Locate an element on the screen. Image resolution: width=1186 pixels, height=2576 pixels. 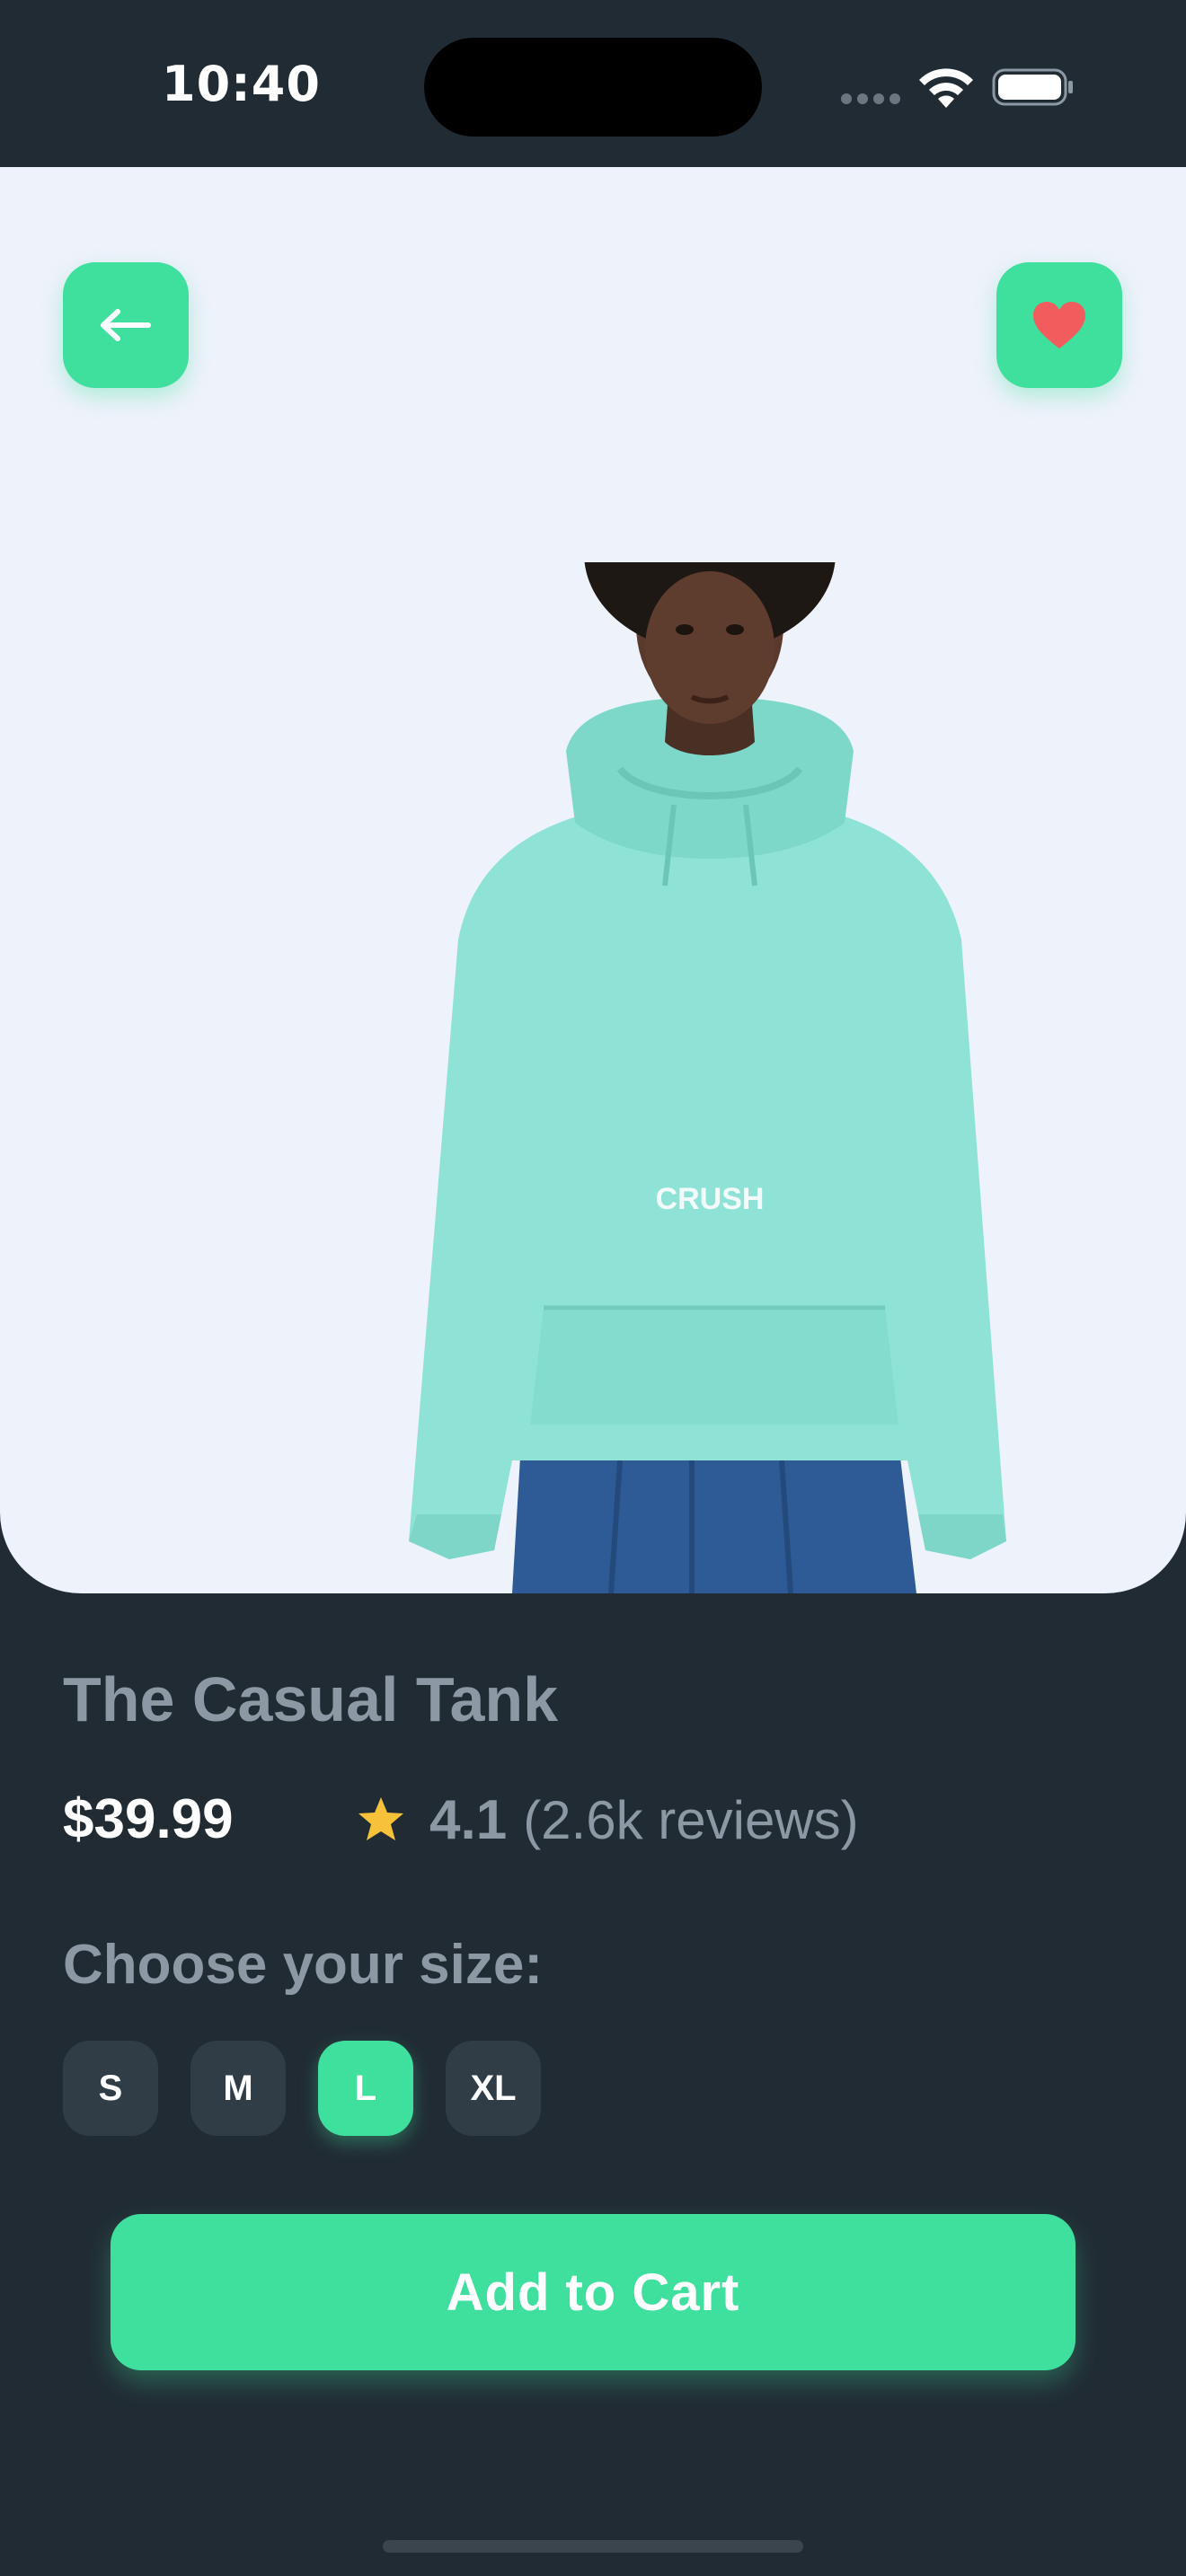
heart-icon is located at coordinates (1059, 325).